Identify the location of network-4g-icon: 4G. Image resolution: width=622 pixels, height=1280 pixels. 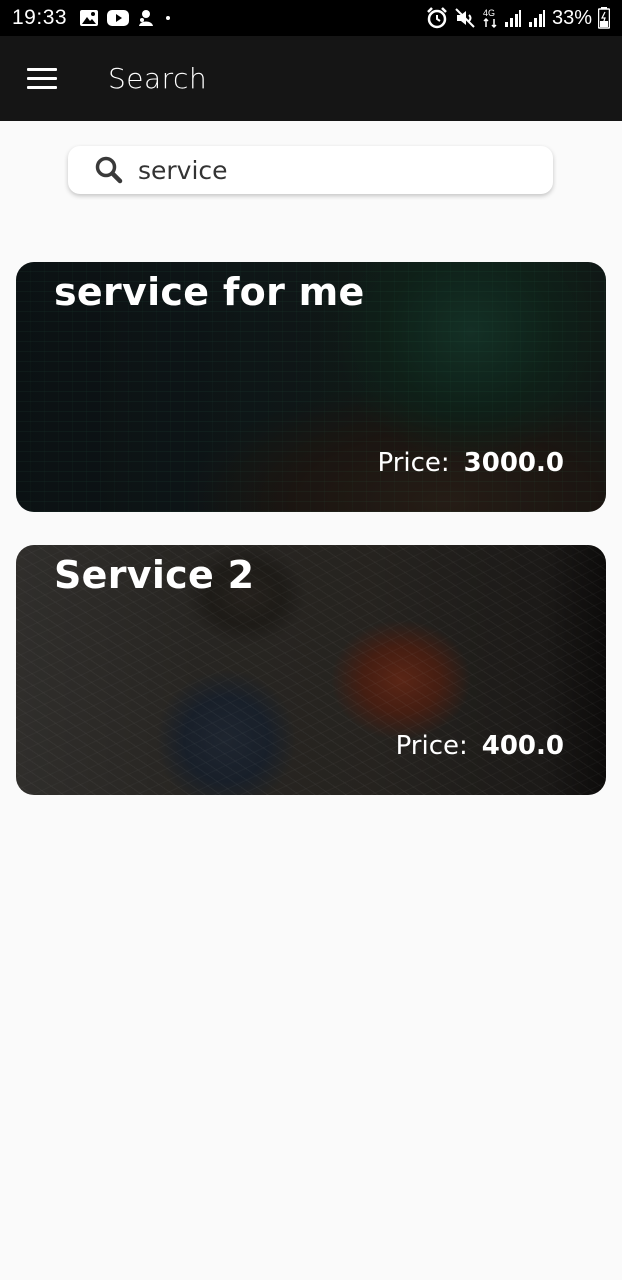
(490, 18).